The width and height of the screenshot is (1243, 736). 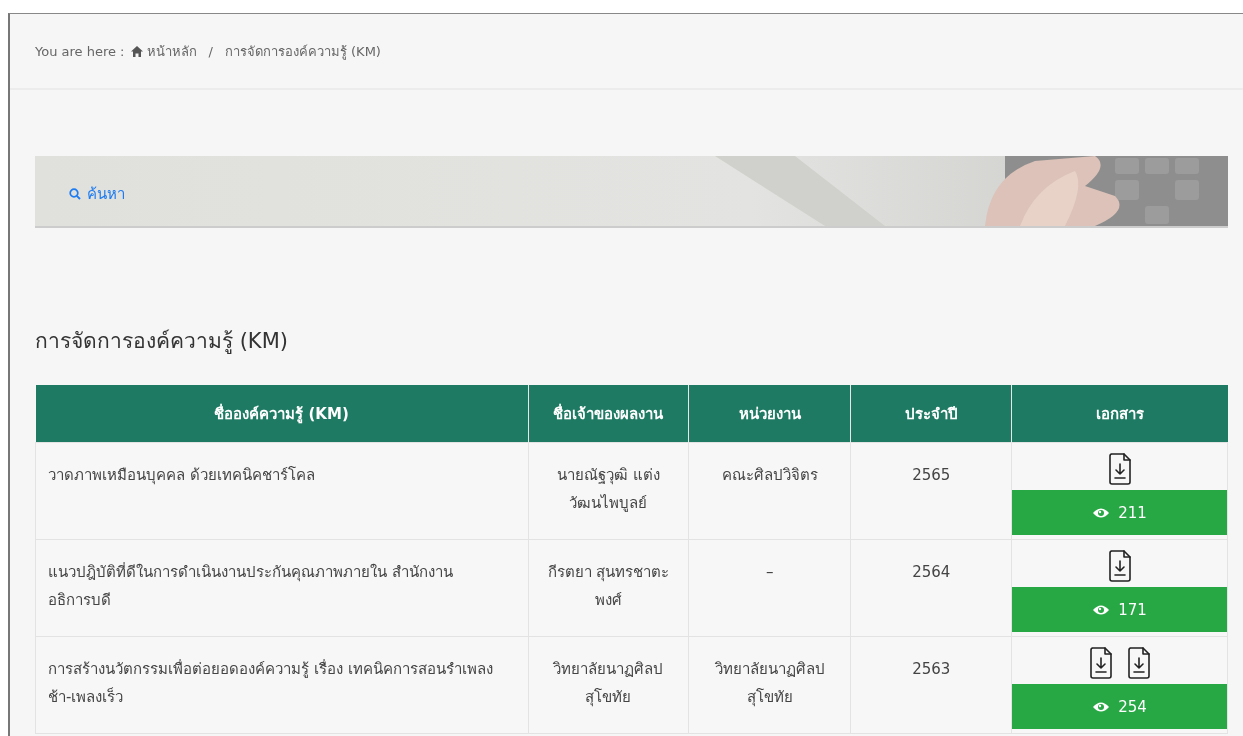 What do you see at coordinates (1119, 609) in the screenshot?
I see `view-count-button: 171` at bounding box center [1119, 609].